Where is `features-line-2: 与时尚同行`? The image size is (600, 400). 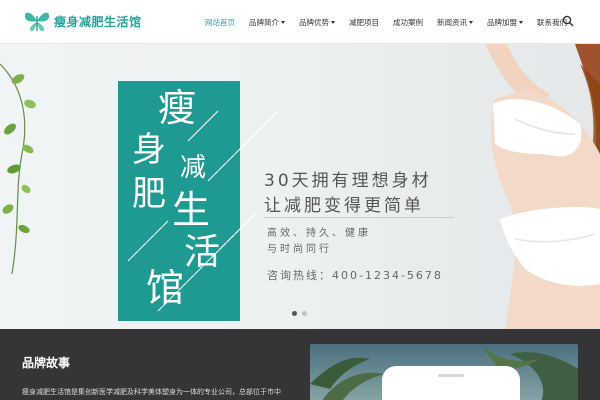 features-line-2: 与时尚同行 is located at coordinates (299, 249).